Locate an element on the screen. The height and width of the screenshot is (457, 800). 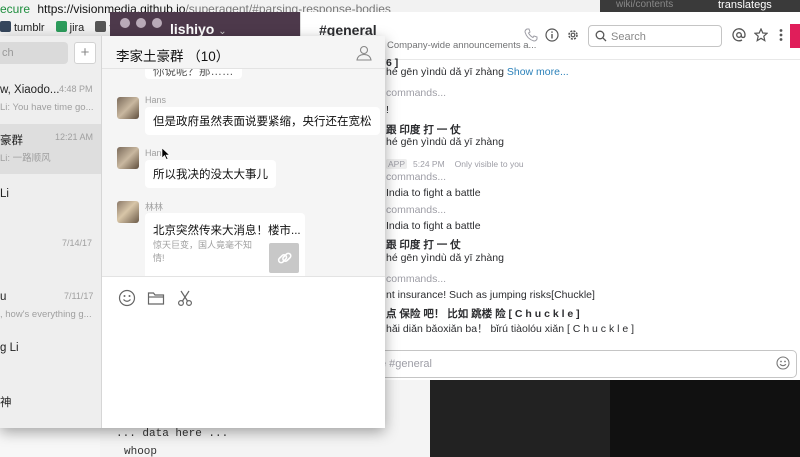
window-controls is located at coordinates (144, 24).